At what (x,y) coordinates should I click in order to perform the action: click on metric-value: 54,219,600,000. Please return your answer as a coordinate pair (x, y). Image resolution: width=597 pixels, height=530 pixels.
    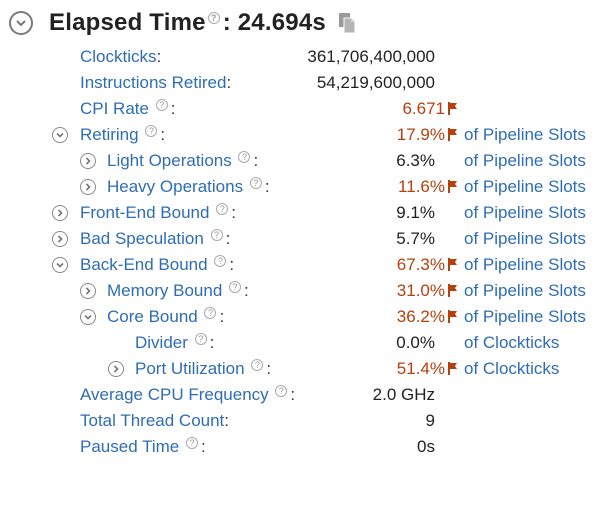
    Looking at the image, I should click on (375, 82).